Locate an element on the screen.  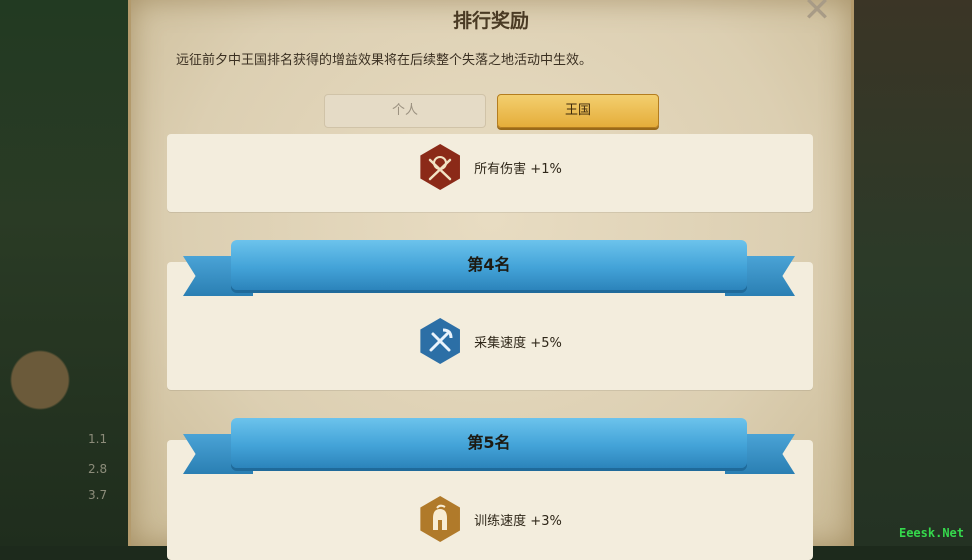
reward-label: 训练速度 +3% is located at coordinates (518, 521).